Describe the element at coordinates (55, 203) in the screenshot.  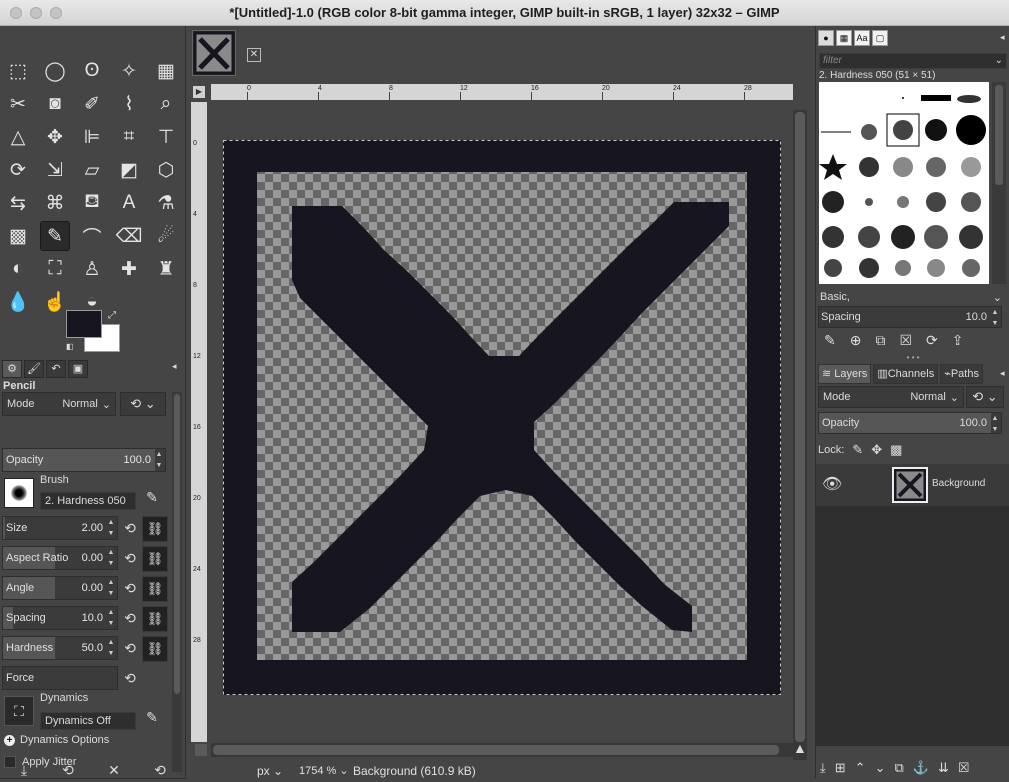
I see `cage-transform-icon: ⌘` at that location.